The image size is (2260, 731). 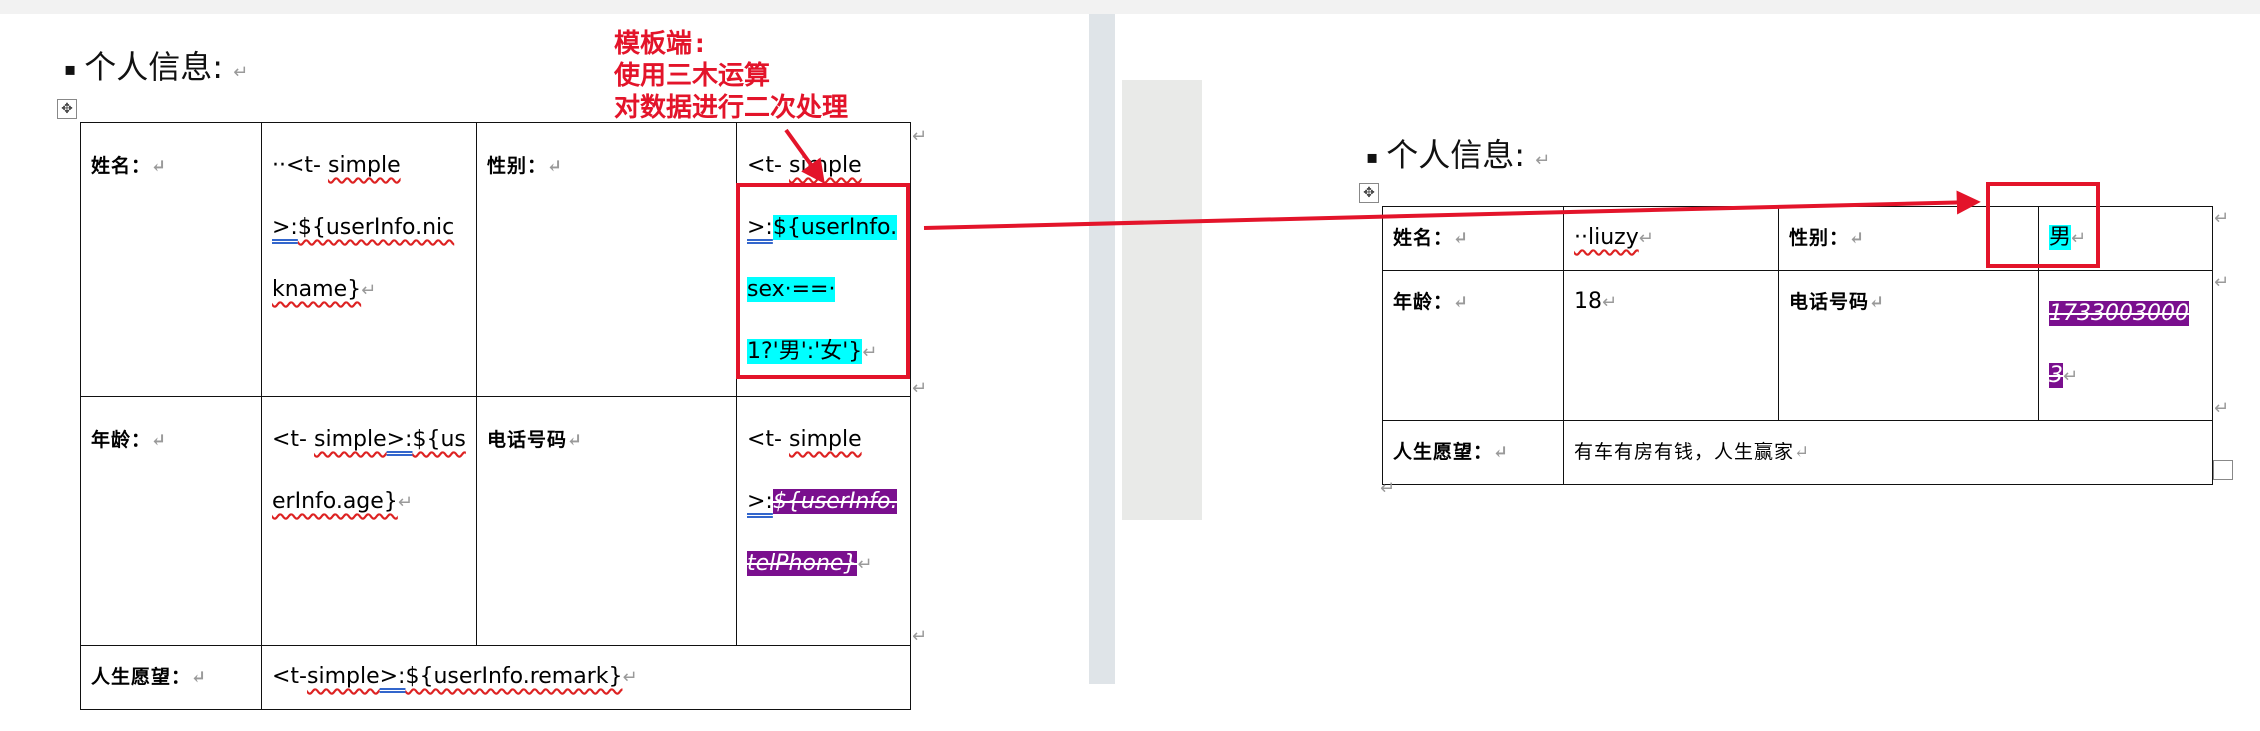 I want to click on annotation-arrows, so click(x=1382, y=179).